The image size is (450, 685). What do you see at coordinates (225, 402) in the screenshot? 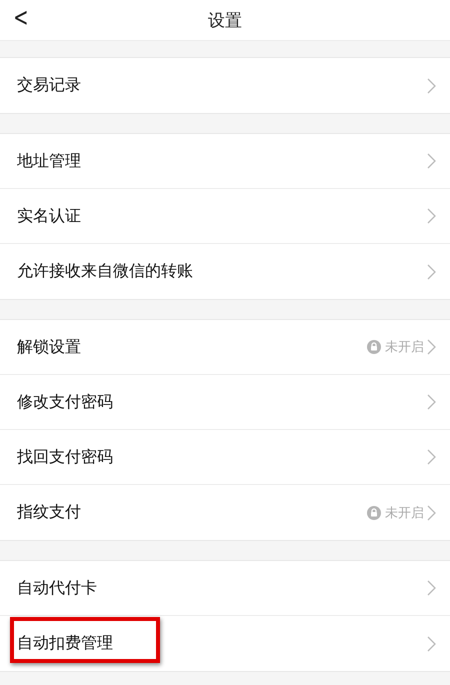
I see `settings-row: 修改支付密码` at bounding box center [225, 402].